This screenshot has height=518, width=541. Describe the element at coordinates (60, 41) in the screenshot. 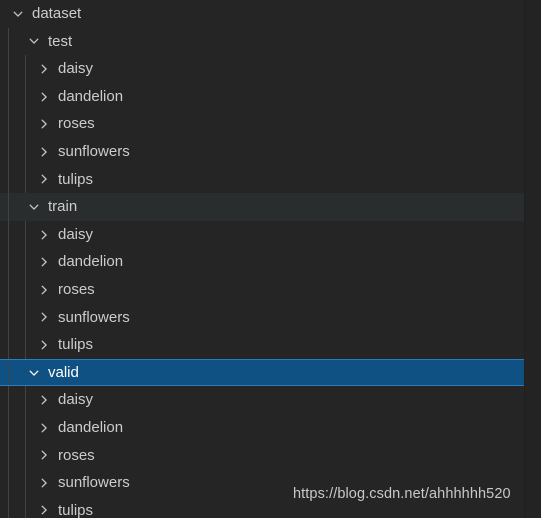

I see `tree-item-label: test` at that location.